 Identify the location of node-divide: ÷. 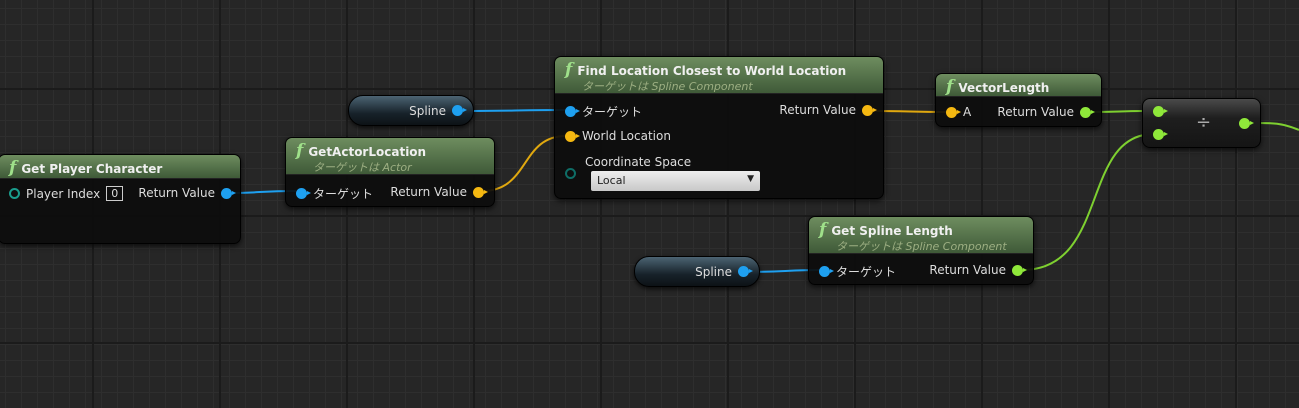
(1201, 123).